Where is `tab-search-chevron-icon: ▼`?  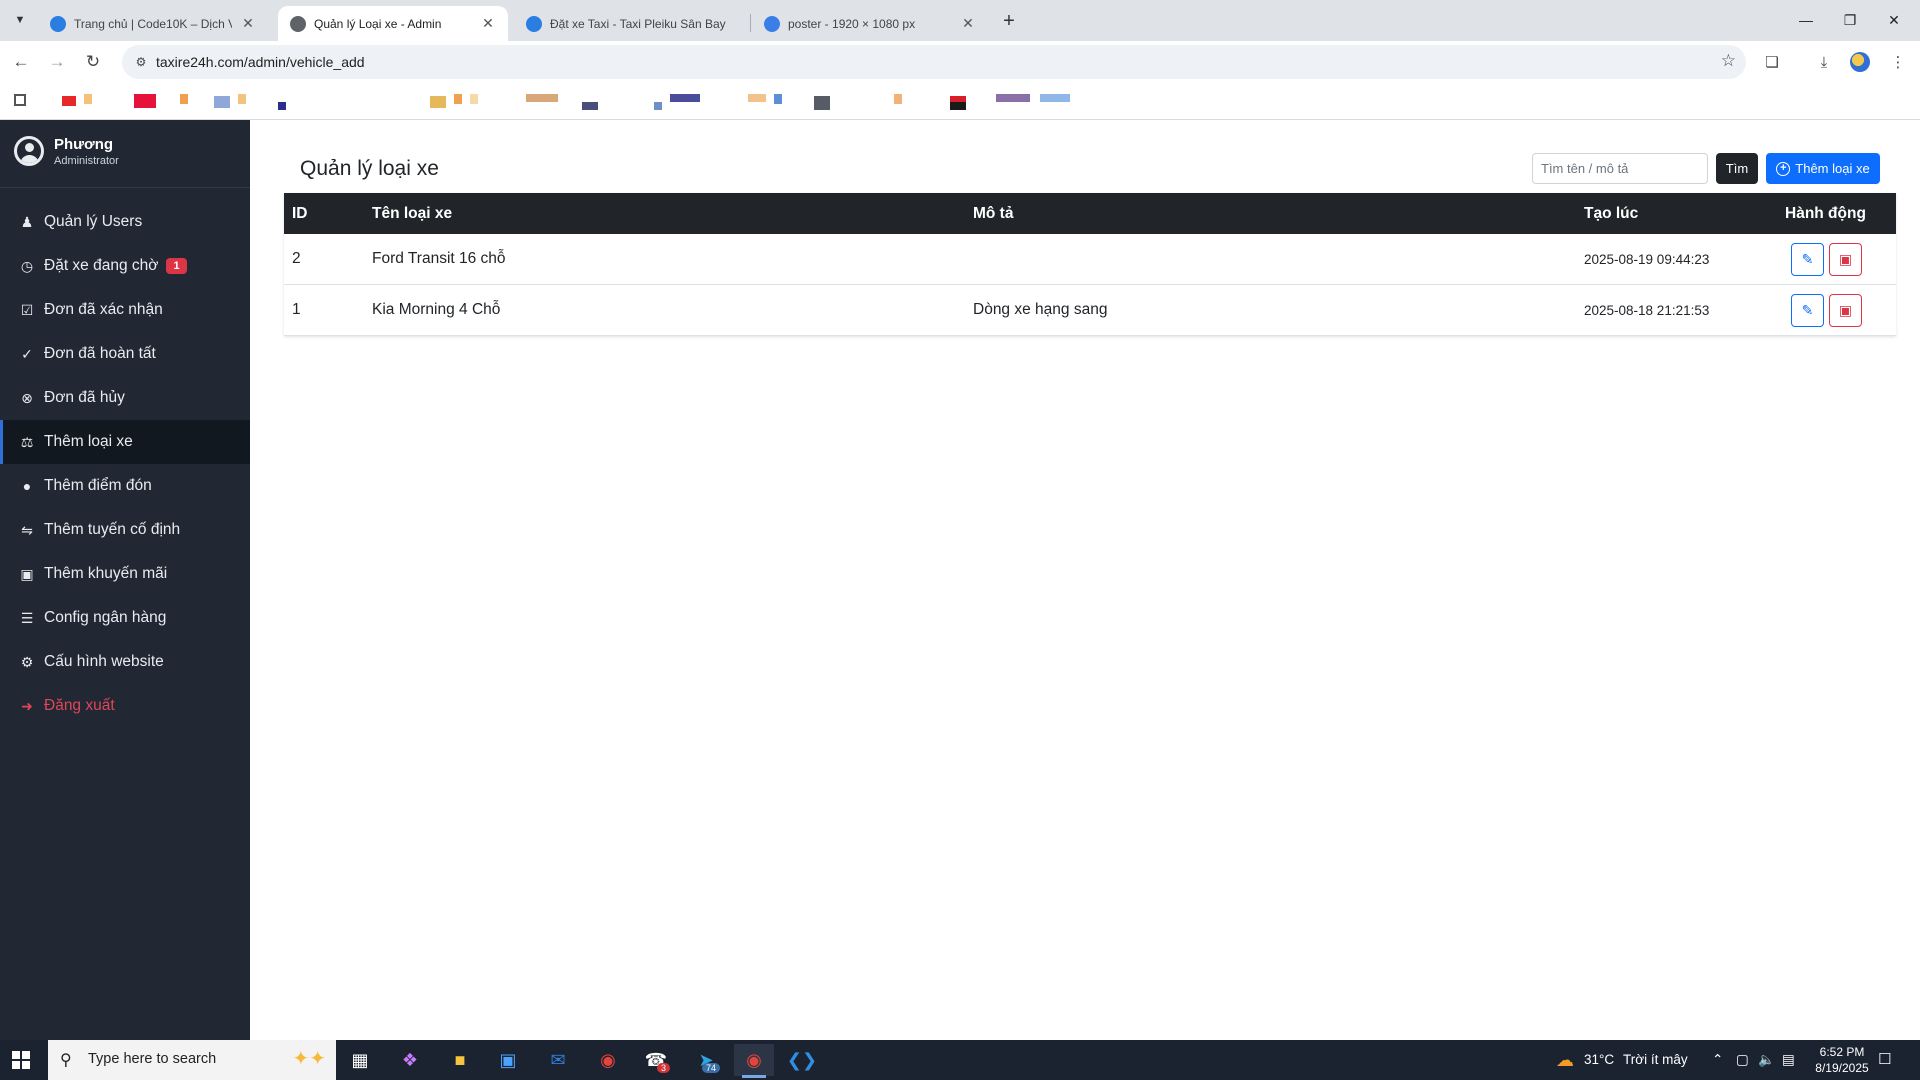
tab-search-chevron-icon: ▼ is located at coordinates (20, 20).